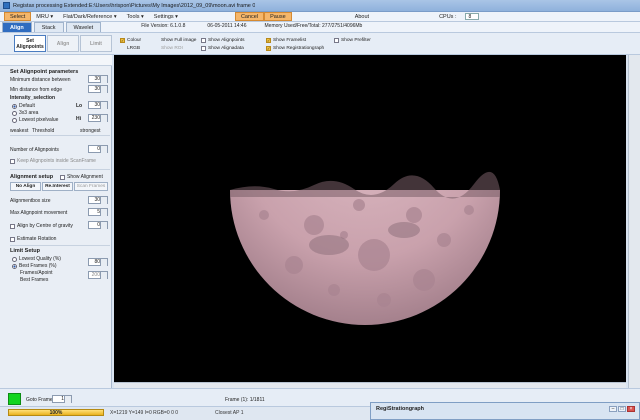  What do you see at coordinates (90, 17) in the screenshot?
I see `menu-flat-dark-reference: Flat/Dark/Reference ▾` at bounding box center [90, 17].